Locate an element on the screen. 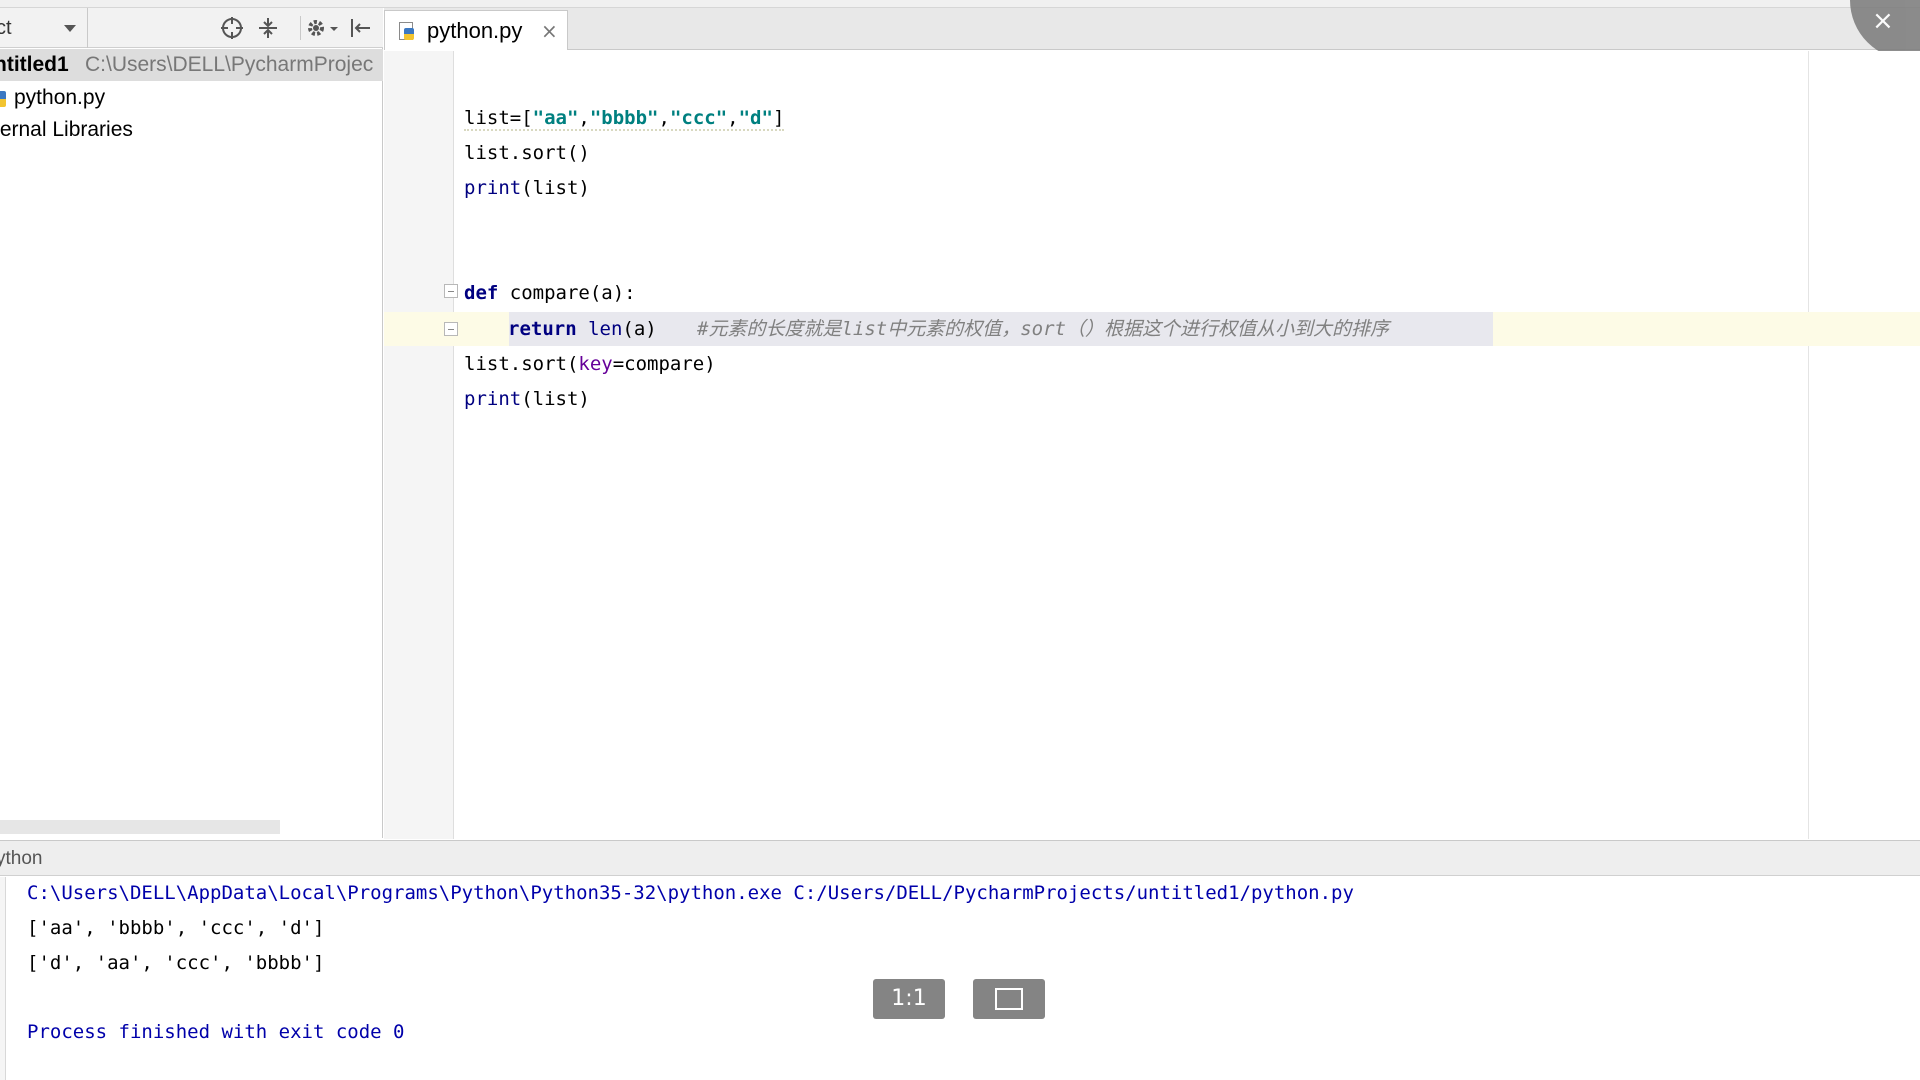 This screenshot has height=1080, width=1920. string-token: "ccc" is located at coordinates (698, 118).